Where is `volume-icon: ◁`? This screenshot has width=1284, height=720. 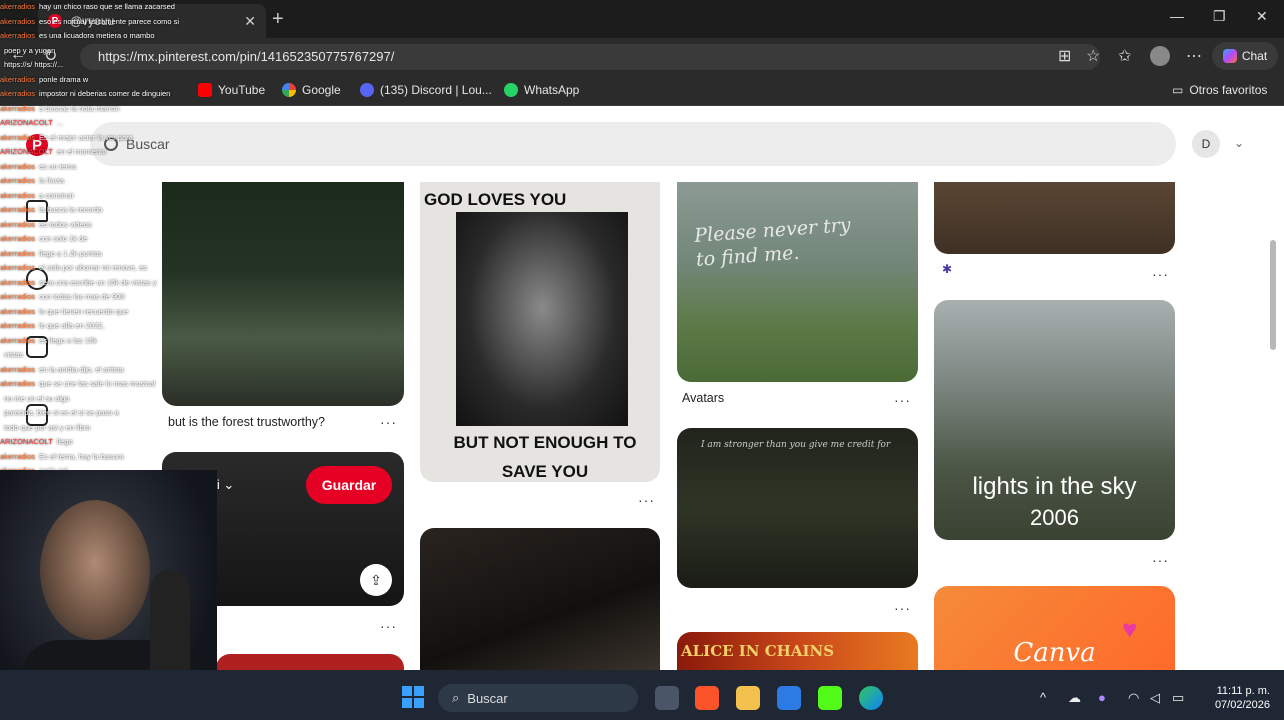
volume-icon: ◁ is located at coordinates (1155, 698).